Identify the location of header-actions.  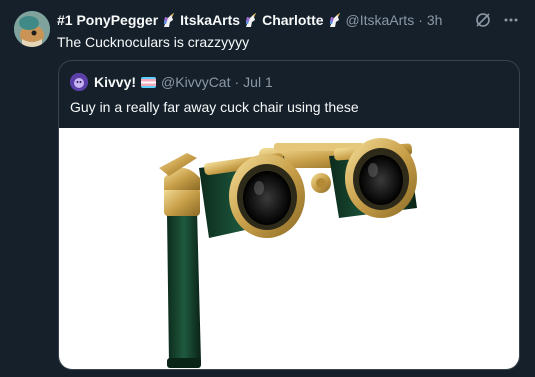
(497, 20).